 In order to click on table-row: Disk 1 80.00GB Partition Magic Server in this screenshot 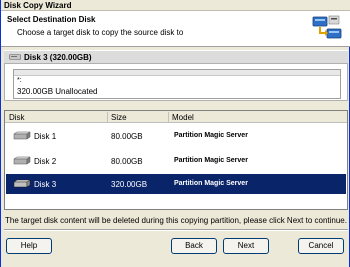, I will do `click(176, 136)`.